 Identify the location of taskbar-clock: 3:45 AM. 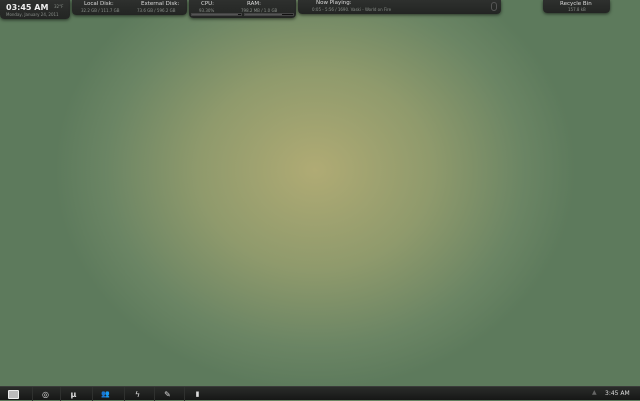
(617, 393).